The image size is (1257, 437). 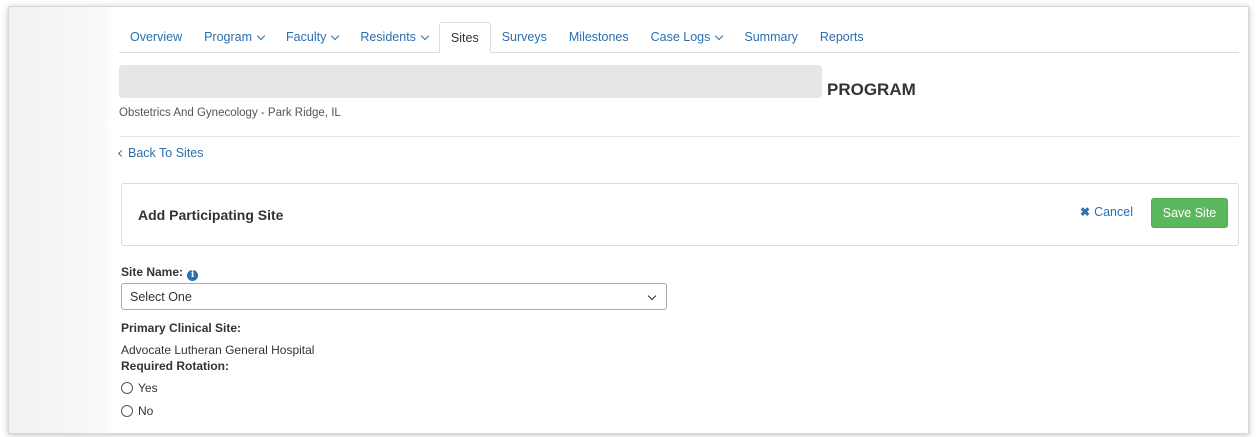 I want to click on tab-program: Program, so click(x=234, y=37).